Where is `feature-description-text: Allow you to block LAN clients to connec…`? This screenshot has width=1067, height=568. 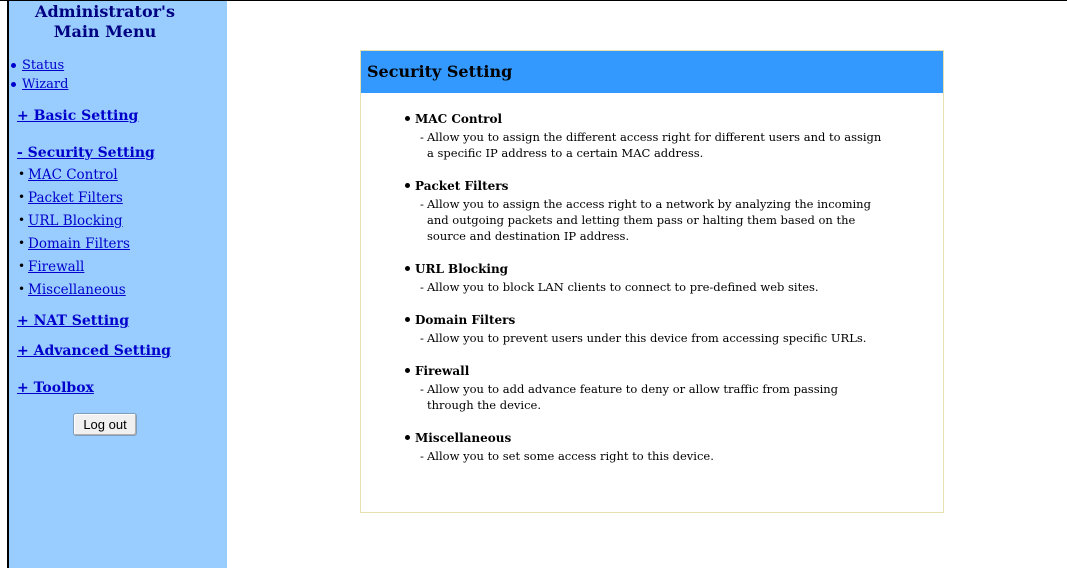 feature-description-text: Allow you to block LAN clients to connec… is located at coordinates (623, 287).